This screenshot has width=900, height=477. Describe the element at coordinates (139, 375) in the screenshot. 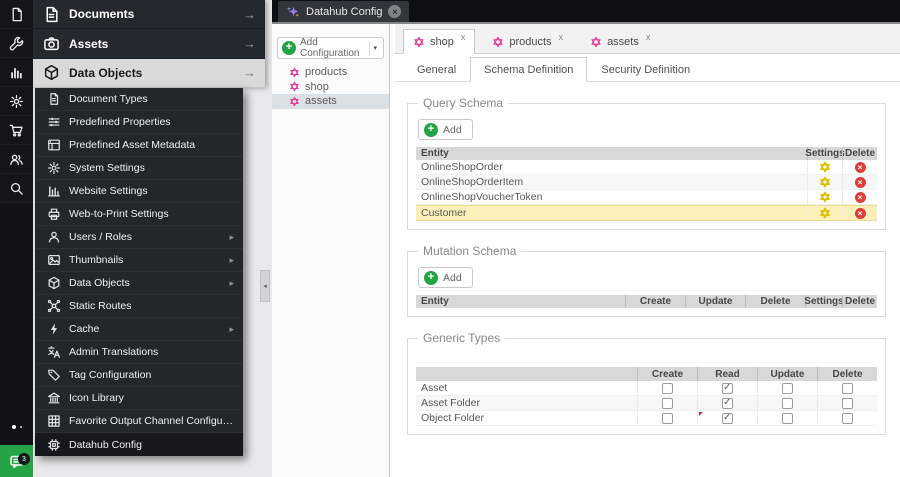

I see `menu-item-tag-configuration: Tag Configuration` at that location.